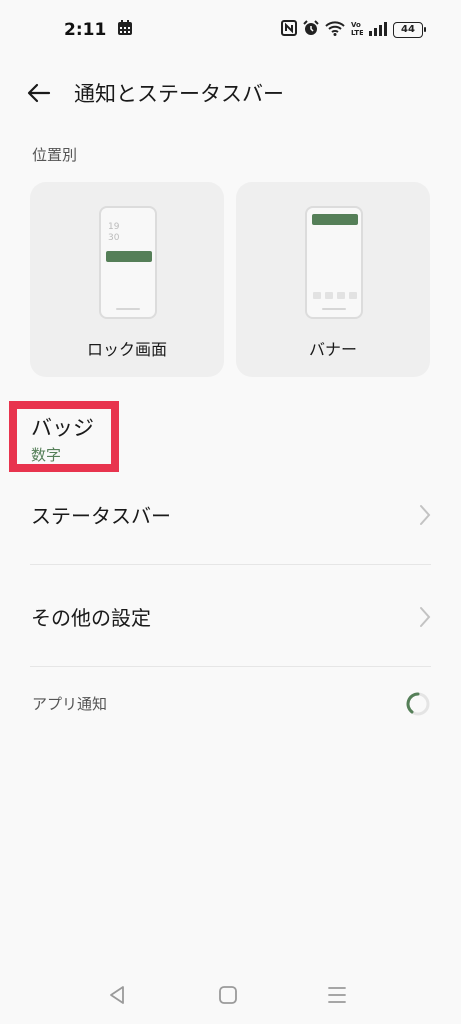 Image resolution: width=461 pixels, height=1024 pixels. What do you see at coordinates (101, 516) in the screenshot?
I see `status-bar-label: ステータスバー` at bounding box center [101, 516].